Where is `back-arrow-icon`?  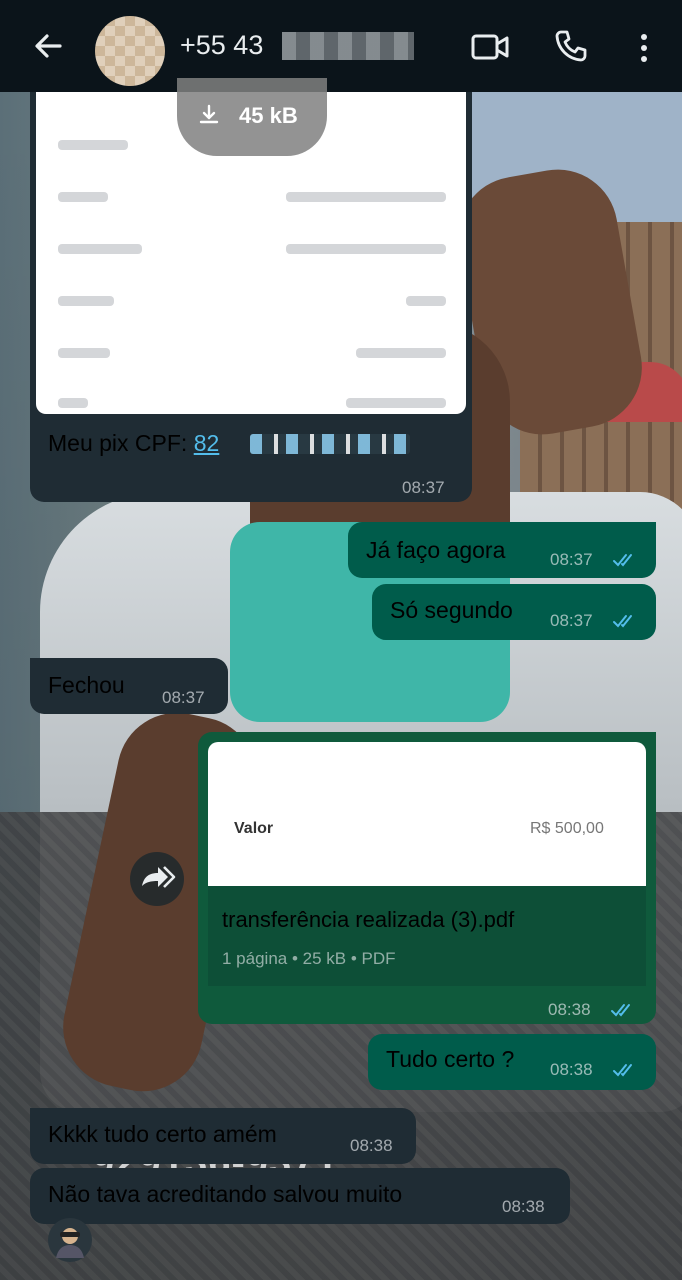 back-arrow-icon is located at coordinates (48, 46).